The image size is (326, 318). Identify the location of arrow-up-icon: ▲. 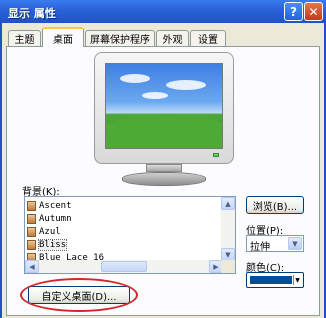
(228, 203).